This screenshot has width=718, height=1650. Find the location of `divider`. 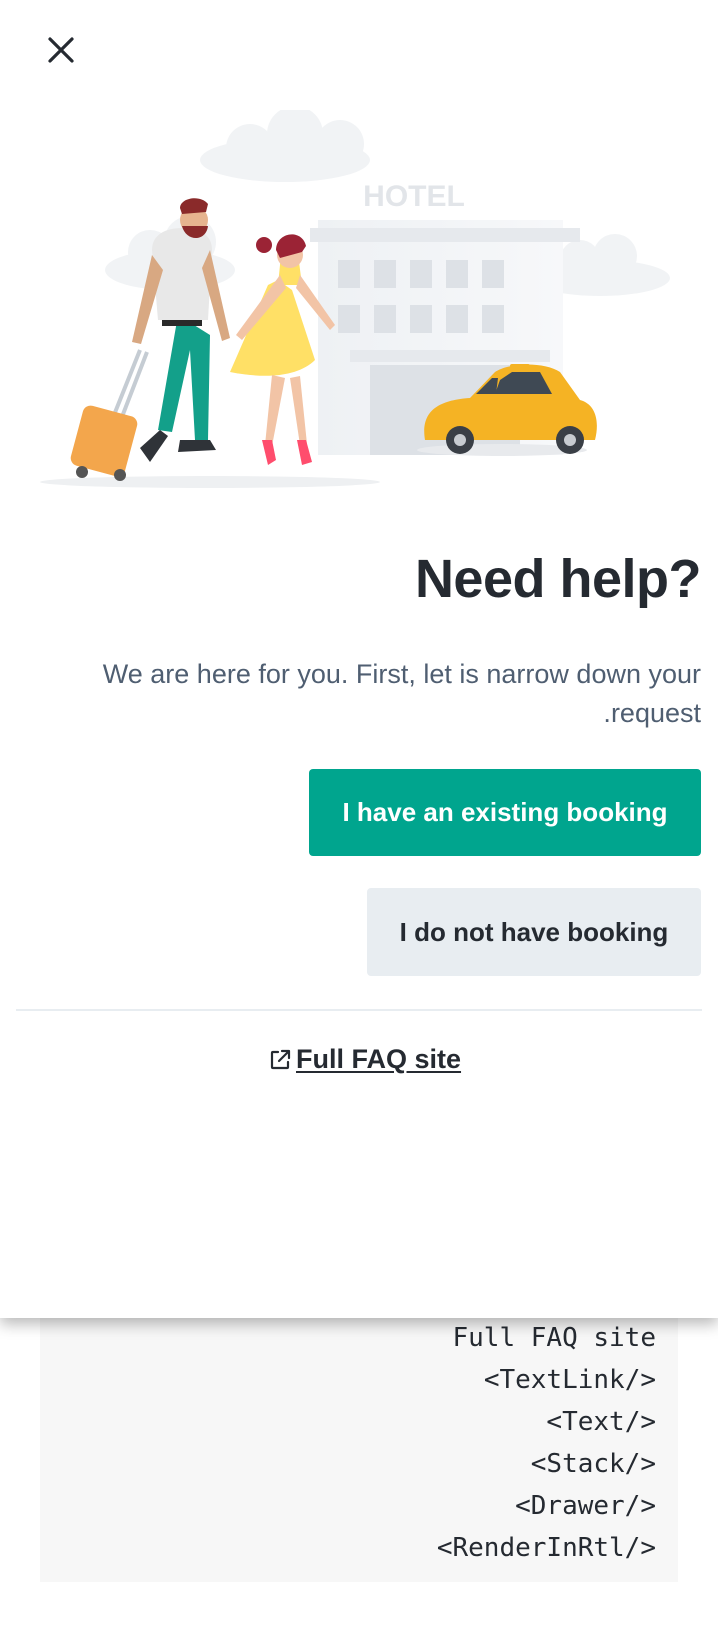

divider is located at coordinates (359, 1010).